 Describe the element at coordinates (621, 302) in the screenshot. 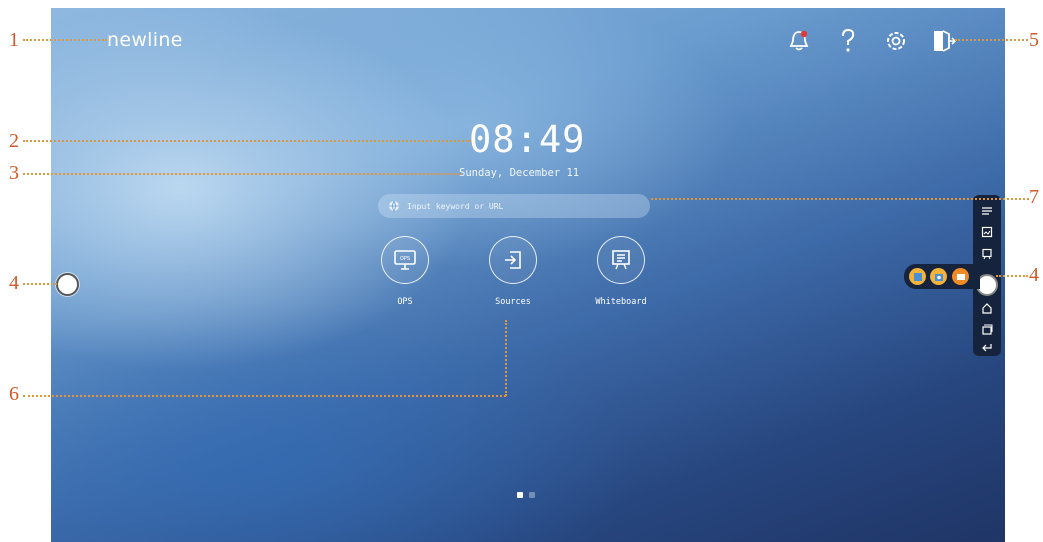

I see `app-label-whiteboard: Whiteboard` at that location.